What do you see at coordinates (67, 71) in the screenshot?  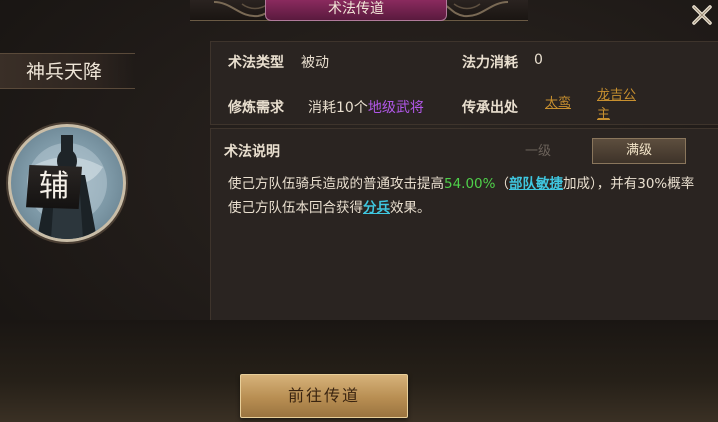 I see `skill-name: 神兵天降` at bounding box center [67, 71].